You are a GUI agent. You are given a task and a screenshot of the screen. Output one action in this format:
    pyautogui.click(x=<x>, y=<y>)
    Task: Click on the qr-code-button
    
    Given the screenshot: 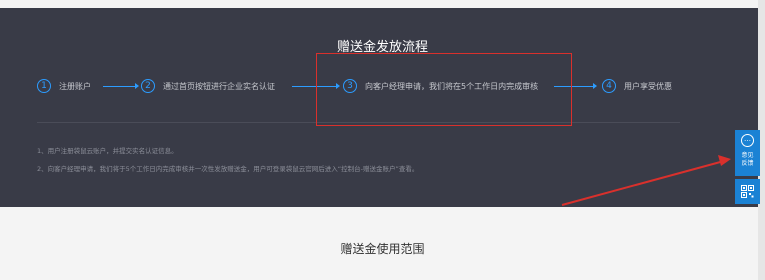 What is the action you would take?
    pyautogui.click(x=747, y=191)
    